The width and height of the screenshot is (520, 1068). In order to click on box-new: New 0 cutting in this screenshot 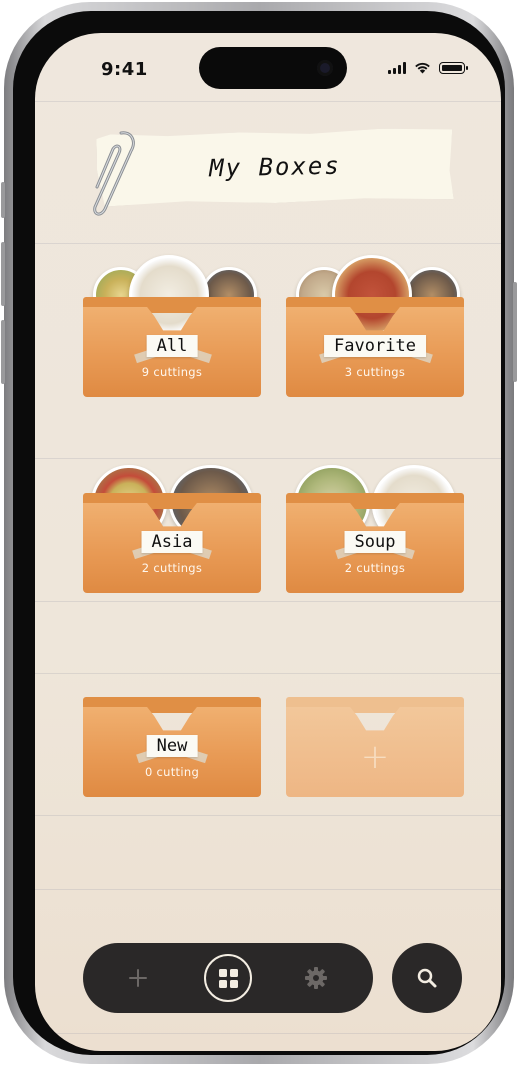, I will do `click(172, 747)`.